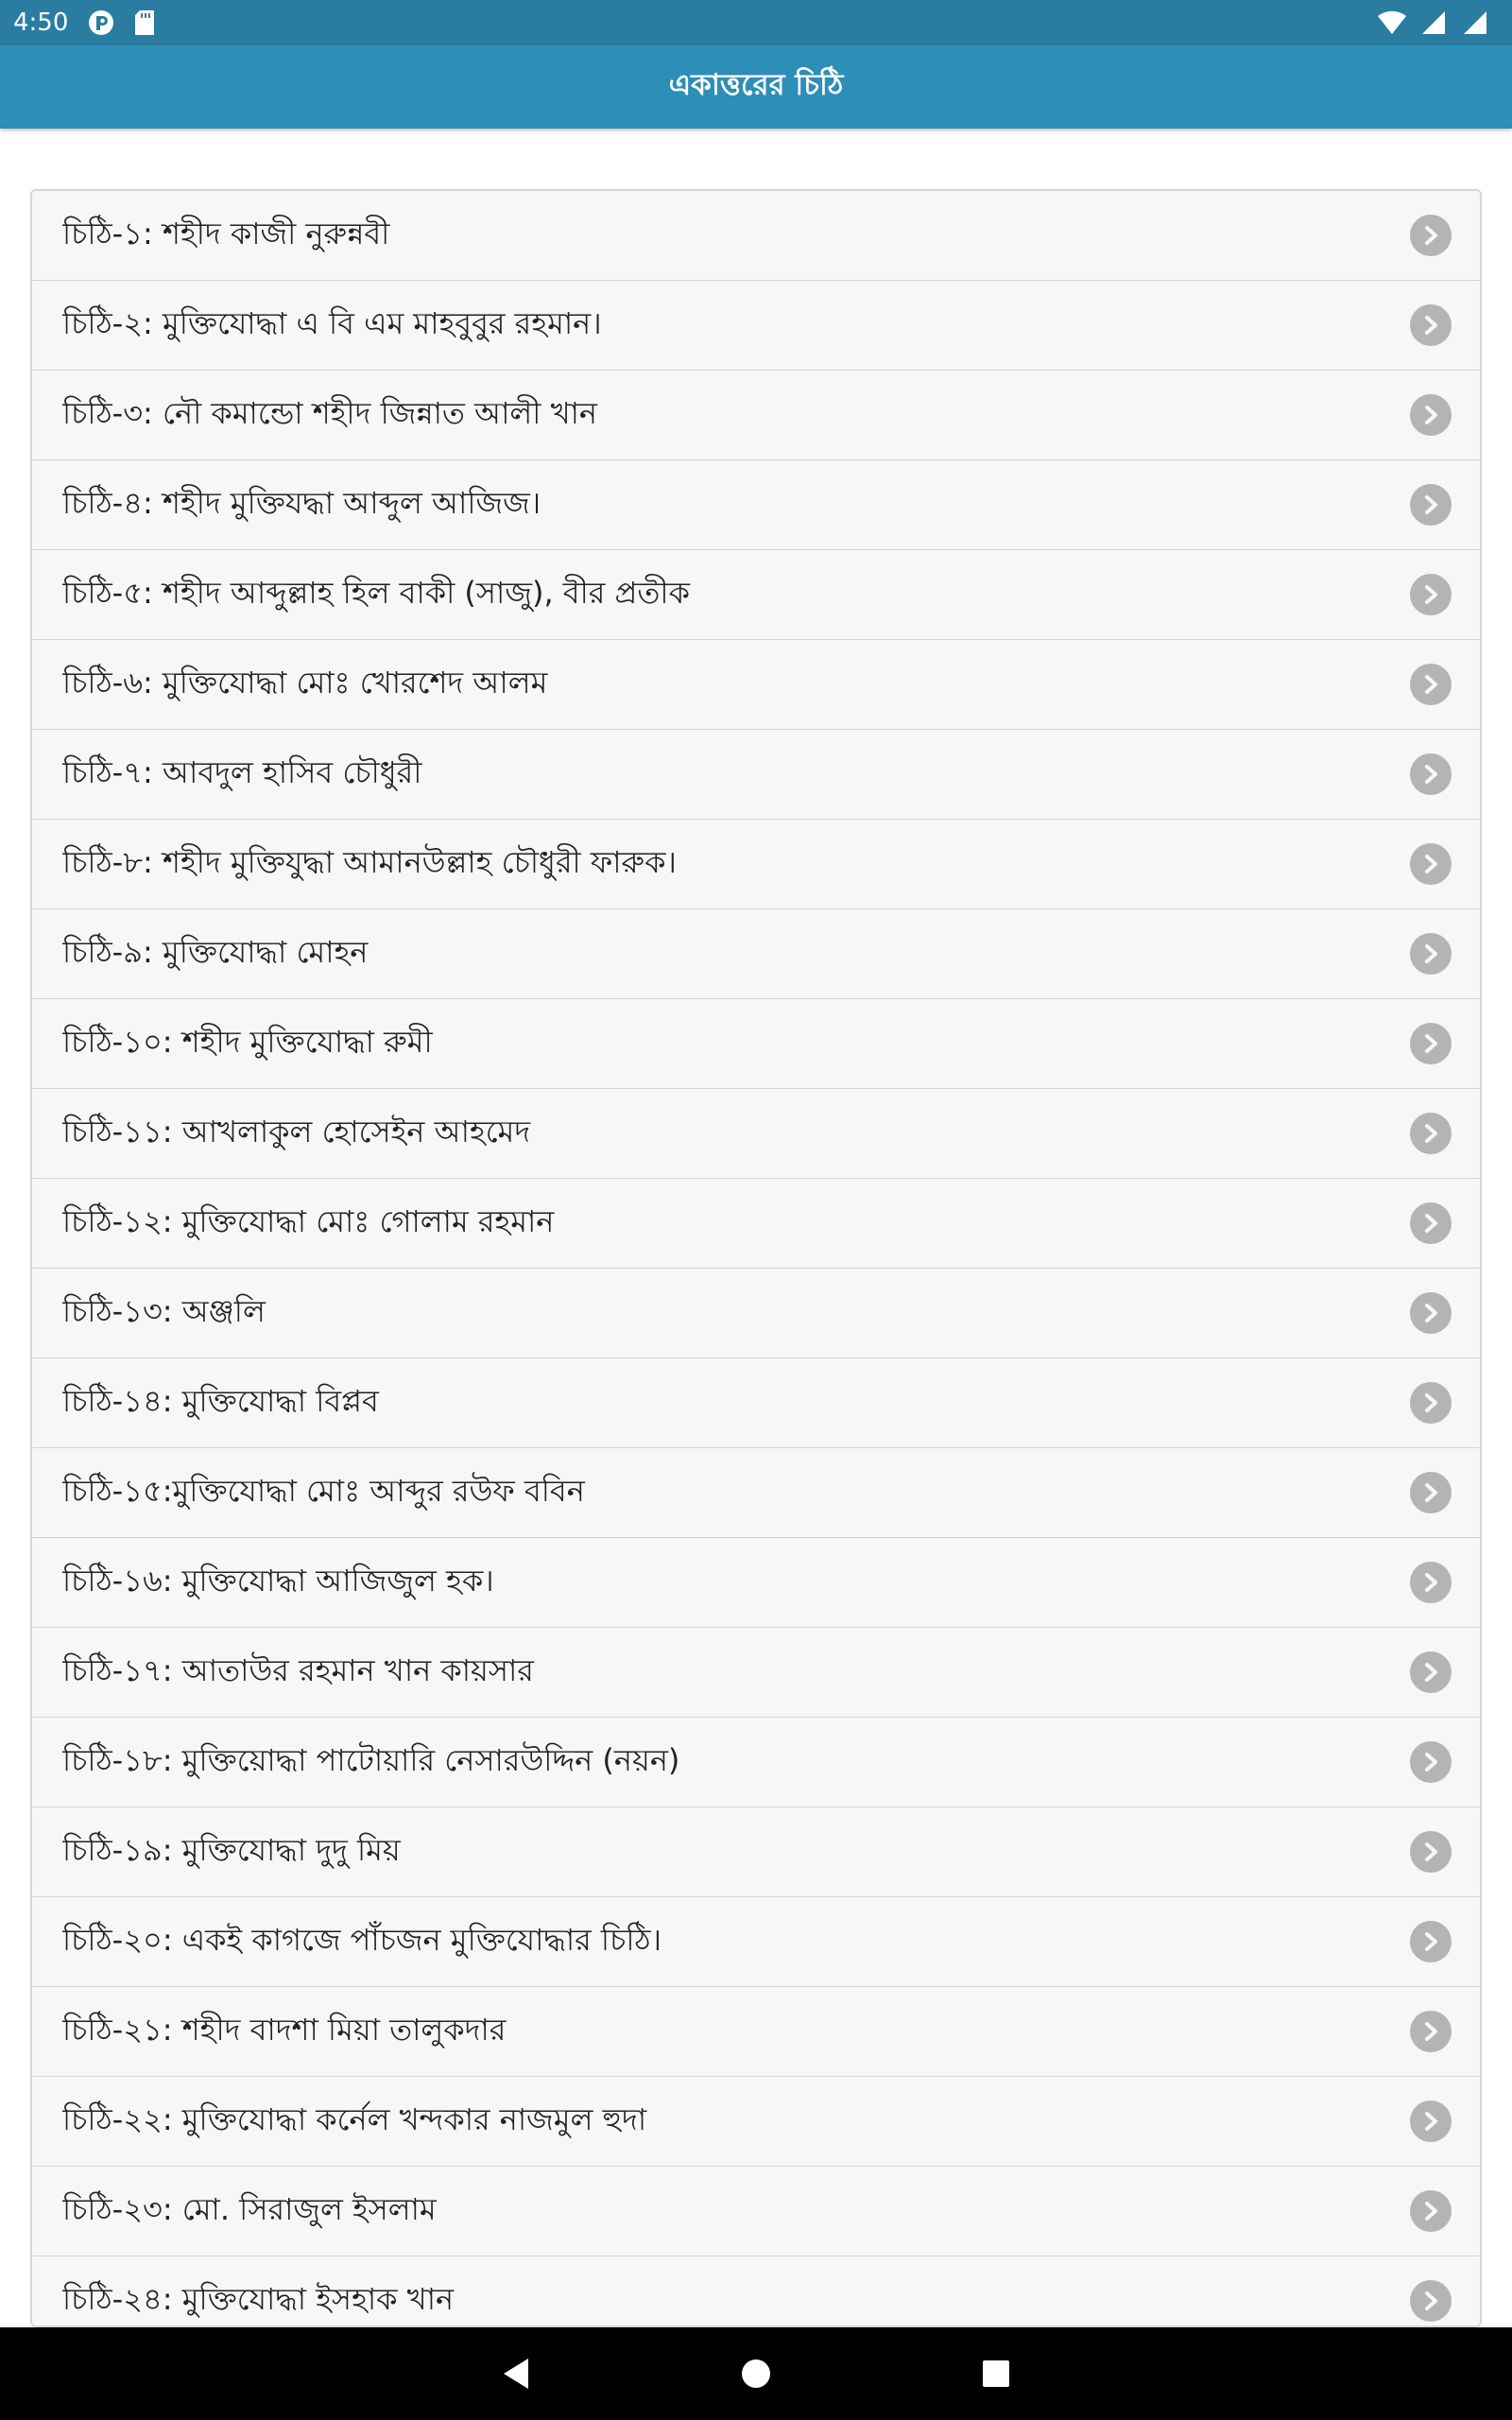 This screenshot has width=1512, height=2420. I want to click on letter-list-item: চিঠি-৬: মুক্তিযোদ্ধা মোঃ খোরশেদ আলম, so click(756, 685).